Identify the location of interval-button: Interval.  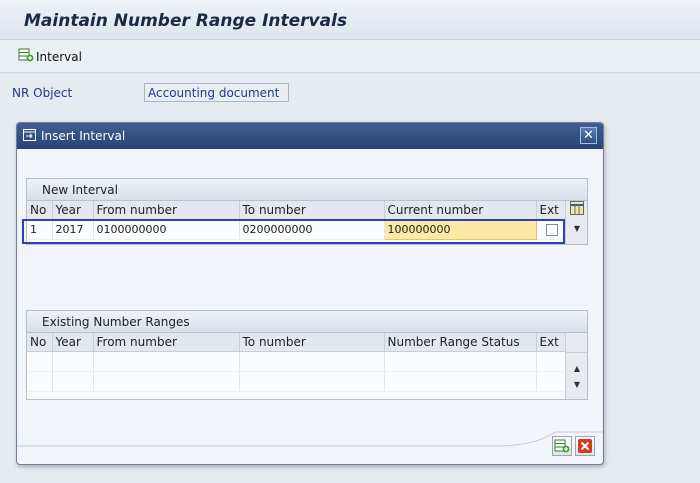
(50, 56).